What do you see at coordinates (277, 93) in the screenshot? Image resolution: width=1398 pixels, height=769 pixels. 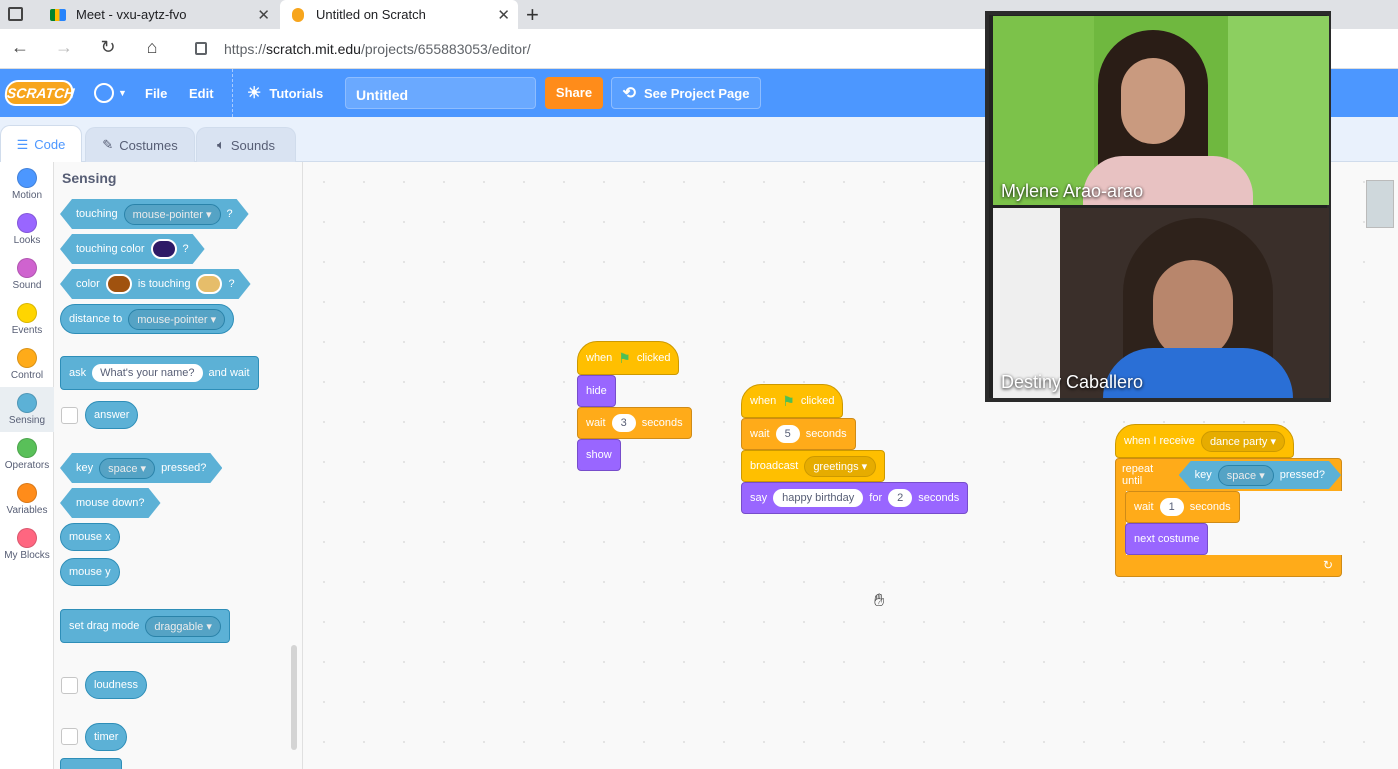 I see `tutorials-menu: ☀ Tutorials` at bounding box center [277, 93].